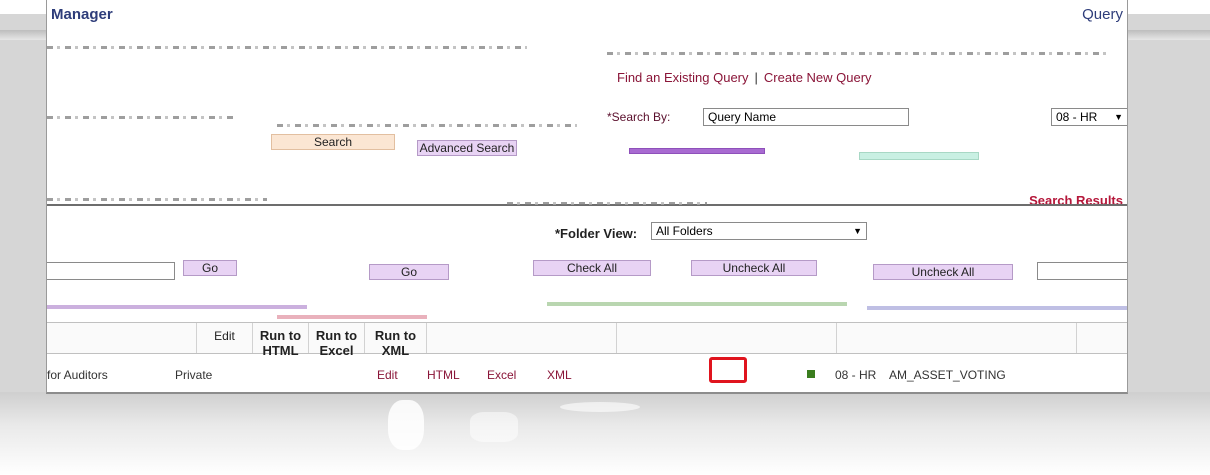 This screenshot has height=475, width=1210. What do you see at coordinates (467, 148) in the screenshot?
I see `advanced-search-button: Advanced Search` at bounding box center [467, 148].